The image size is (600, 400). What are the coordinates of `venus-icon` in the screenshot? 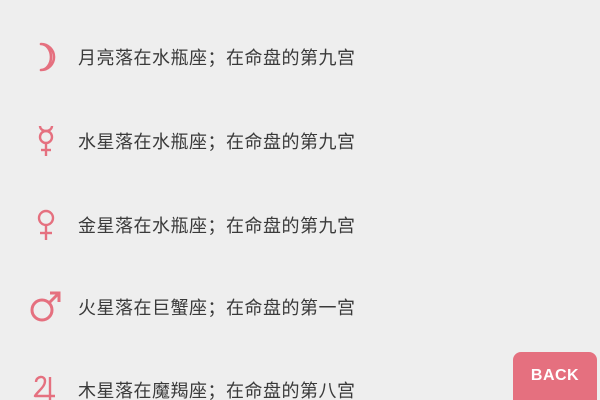 It's located at (46, 225).